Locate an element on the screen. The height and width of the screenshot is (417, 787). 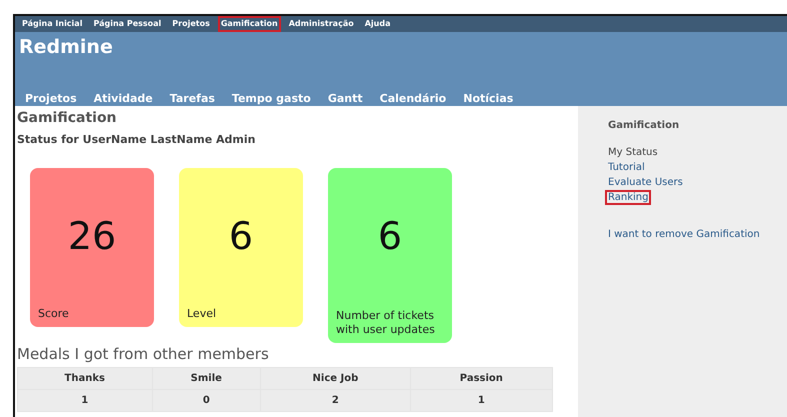
sidebar-link: Tutorial is located at coordinates (626, 167).